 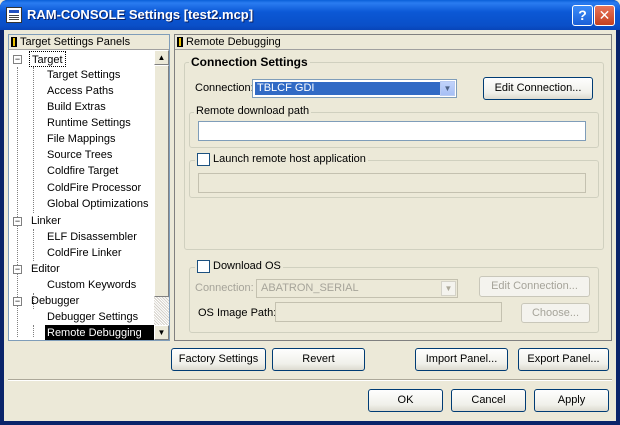 I want to click on tree-item-elf-disassembler: ELF Disassembler, so click(x=92, y=237).